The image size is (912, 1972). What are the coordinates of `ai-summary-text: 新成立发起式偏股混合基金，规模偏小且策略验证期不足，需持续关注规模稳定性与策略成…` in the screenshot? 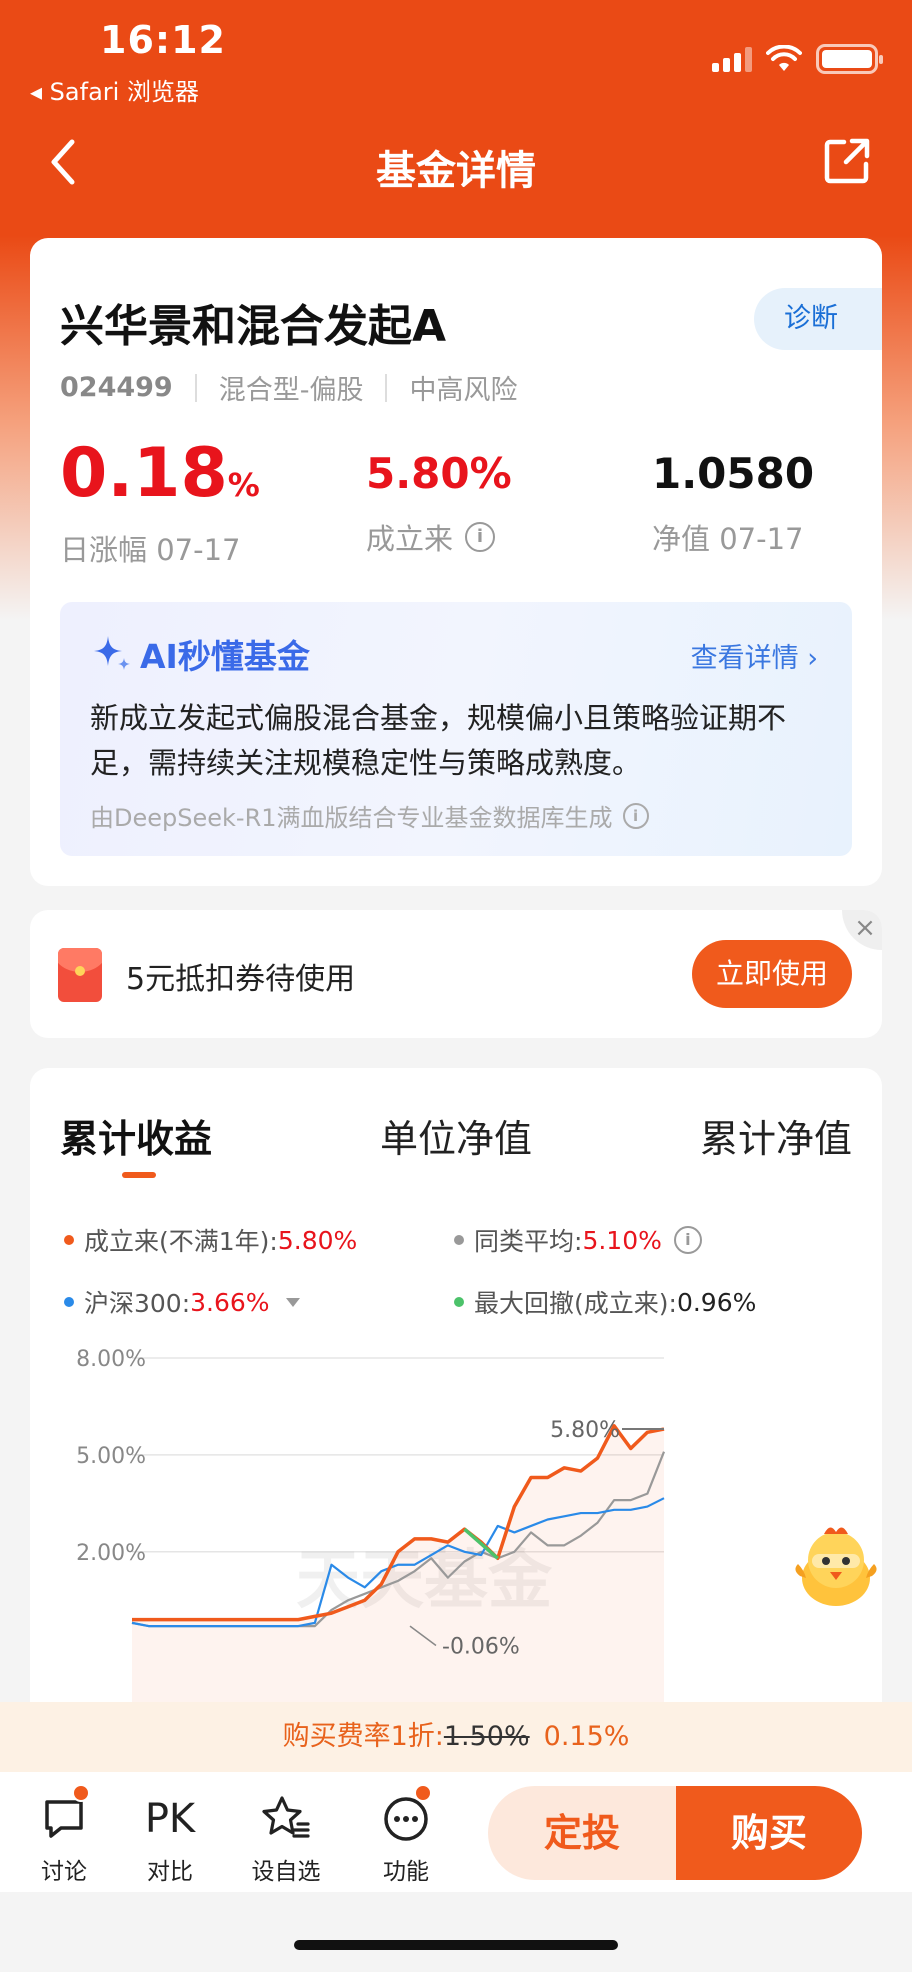 It's located at (438, 740).